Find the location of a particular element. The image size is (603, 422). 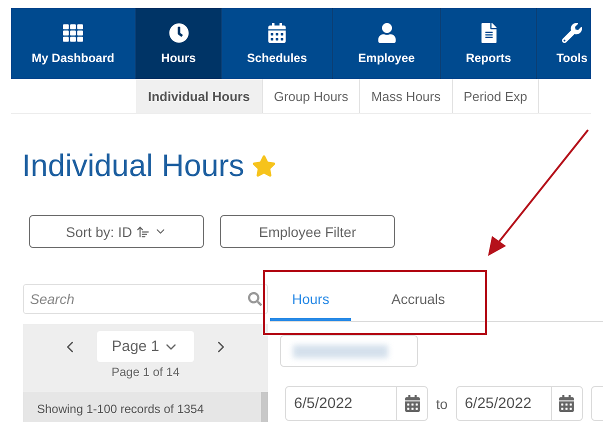

sub-tab: Group Hours is located at coordinates (311, 96).